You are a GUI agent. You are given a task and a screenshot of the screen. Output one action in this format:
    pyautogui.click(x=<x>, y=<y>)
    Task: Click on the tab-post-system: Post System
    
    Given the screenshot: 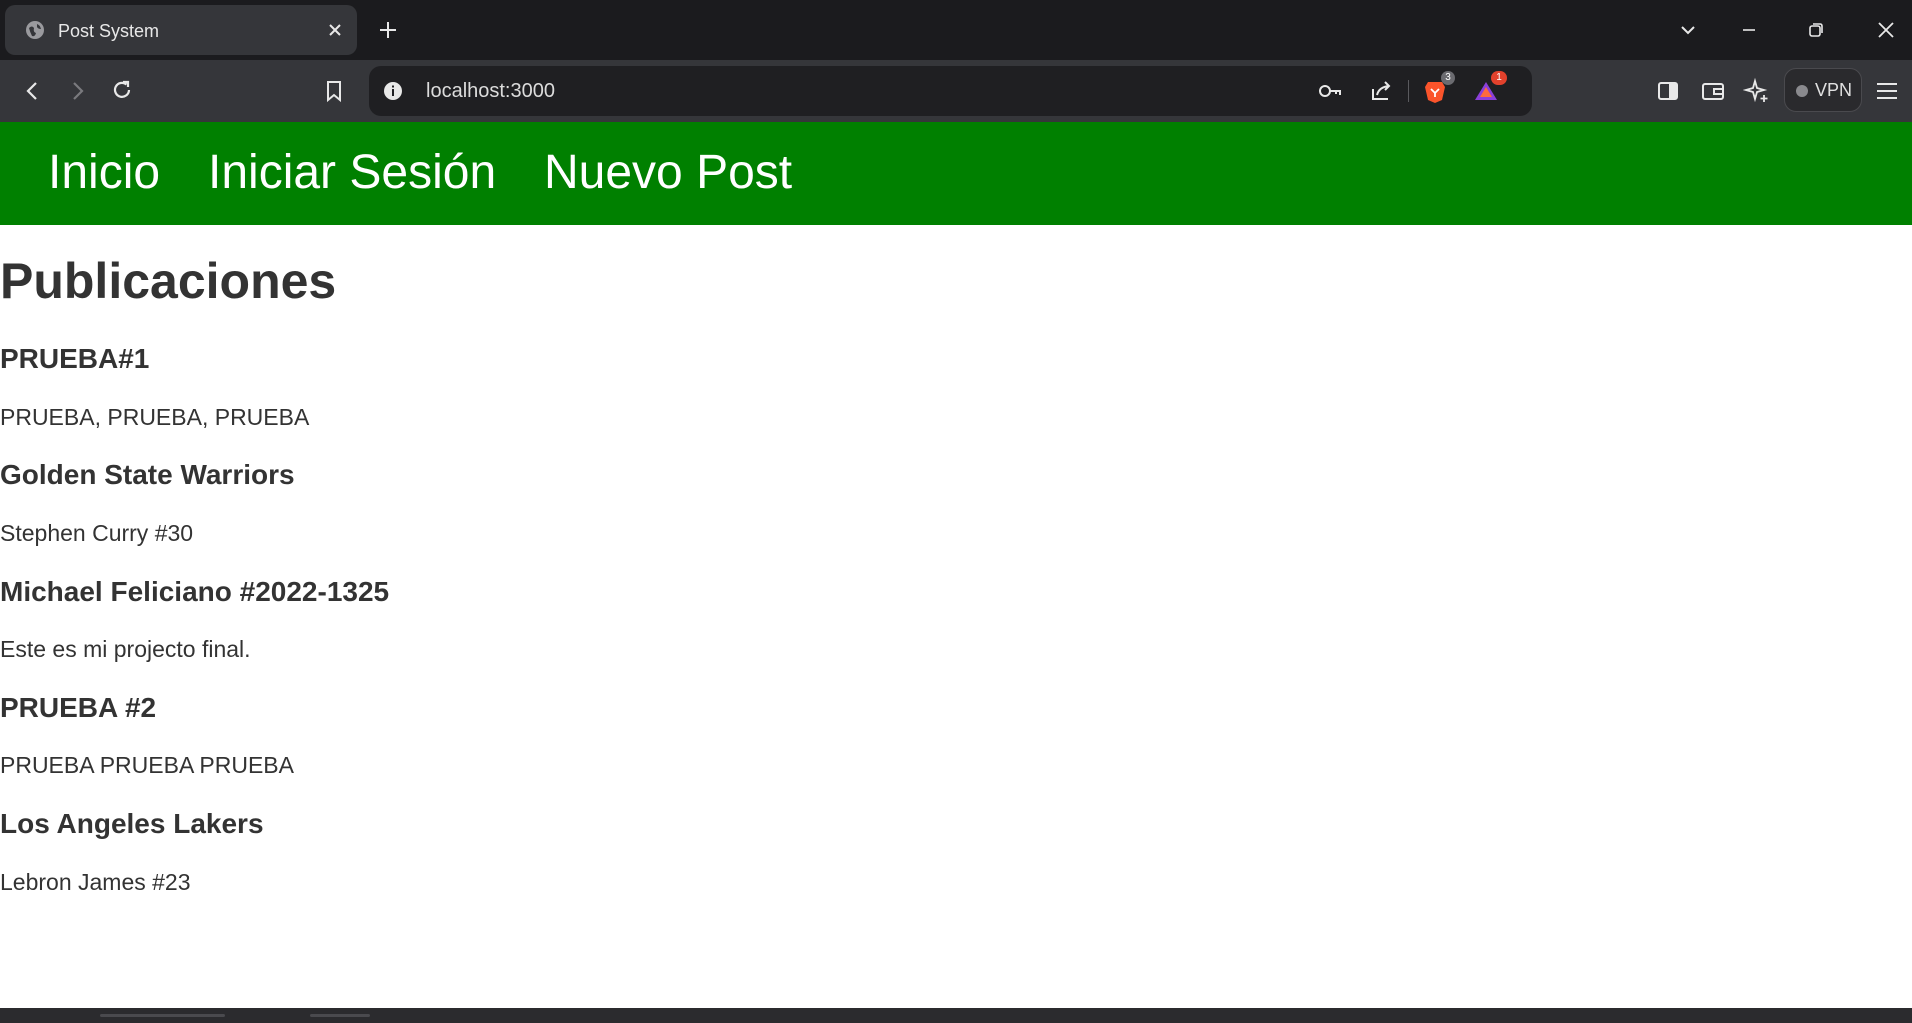 What is the action you would take?
    pyautogui.click(x=181, y=30)
    